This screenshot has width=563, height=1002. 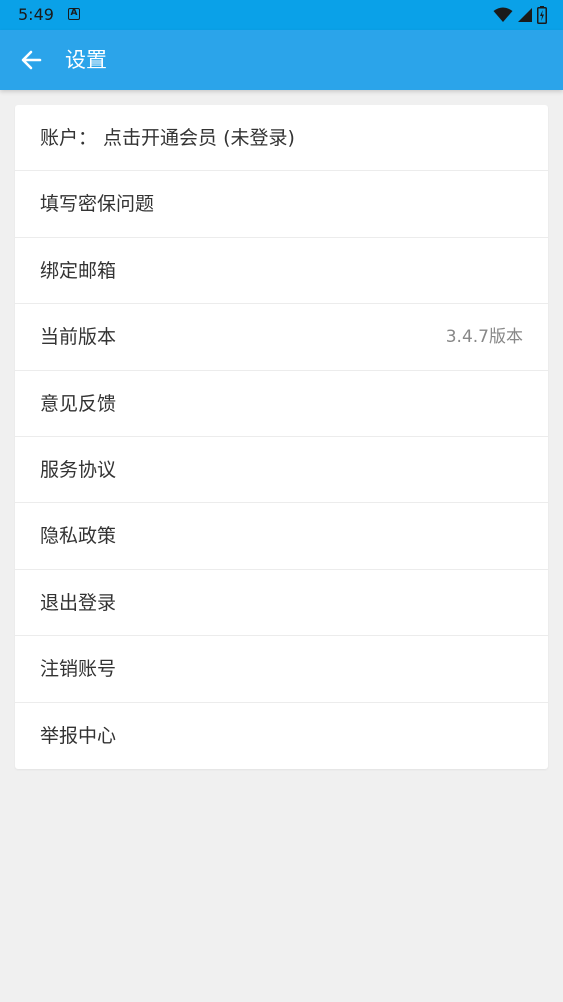 I want to click on version-value: 3.4.7版本, so click(x=484, y=337).